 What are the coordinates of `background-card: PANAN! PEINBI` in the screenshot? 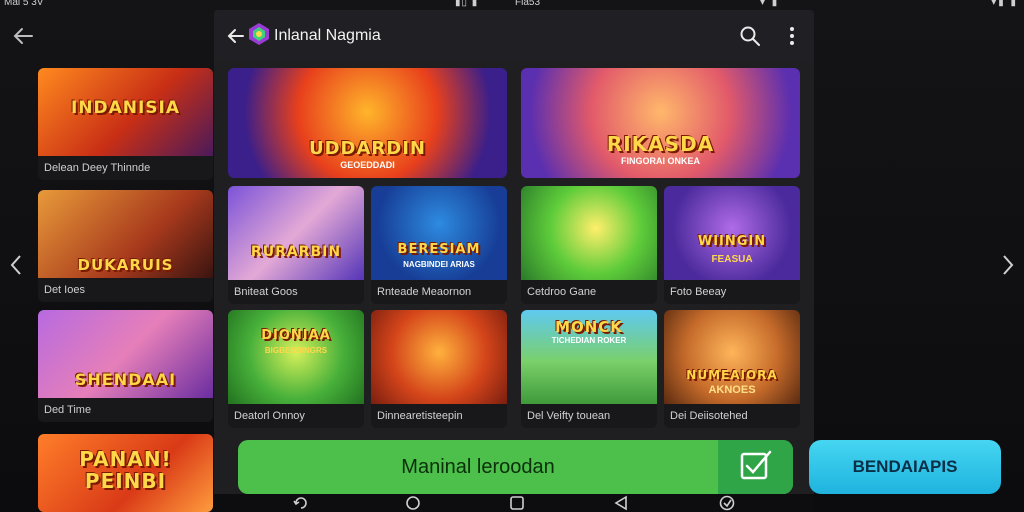 It's located at (125, 473).